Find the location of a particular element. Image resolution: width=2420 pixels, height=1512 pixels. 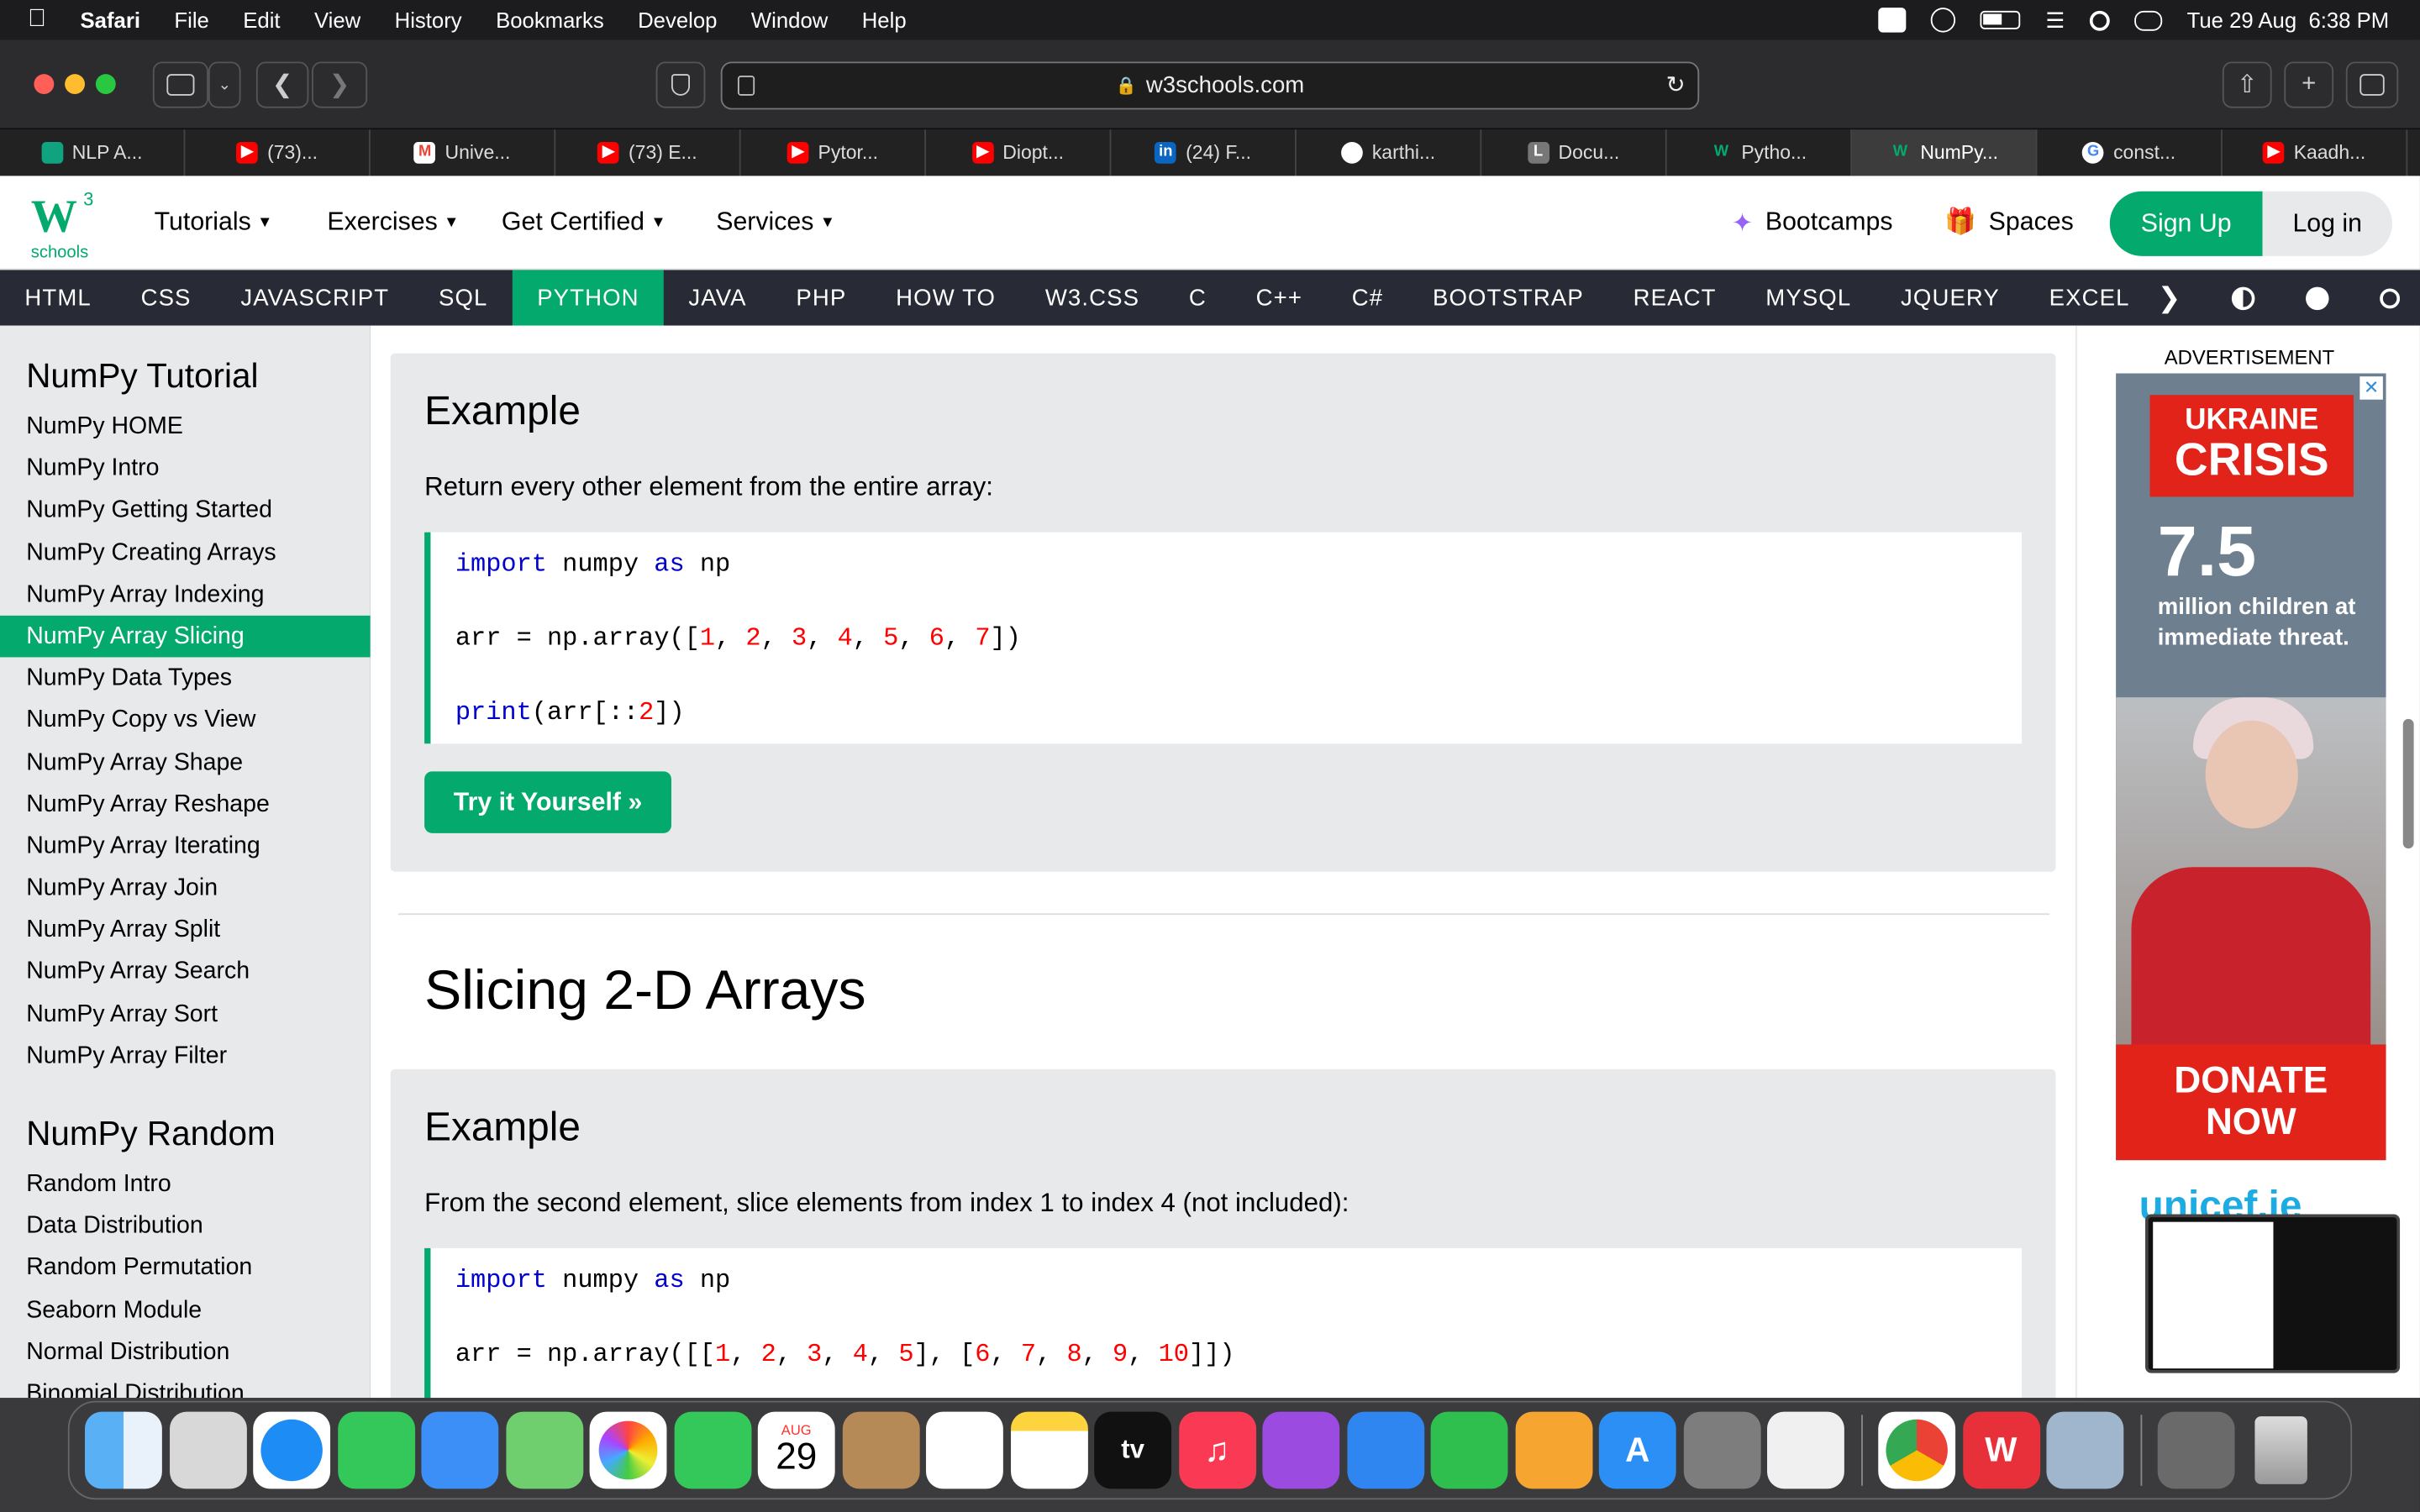

sidebar-item-seaborn-module: Seaborn Module is located at coordinates (185, 1310).